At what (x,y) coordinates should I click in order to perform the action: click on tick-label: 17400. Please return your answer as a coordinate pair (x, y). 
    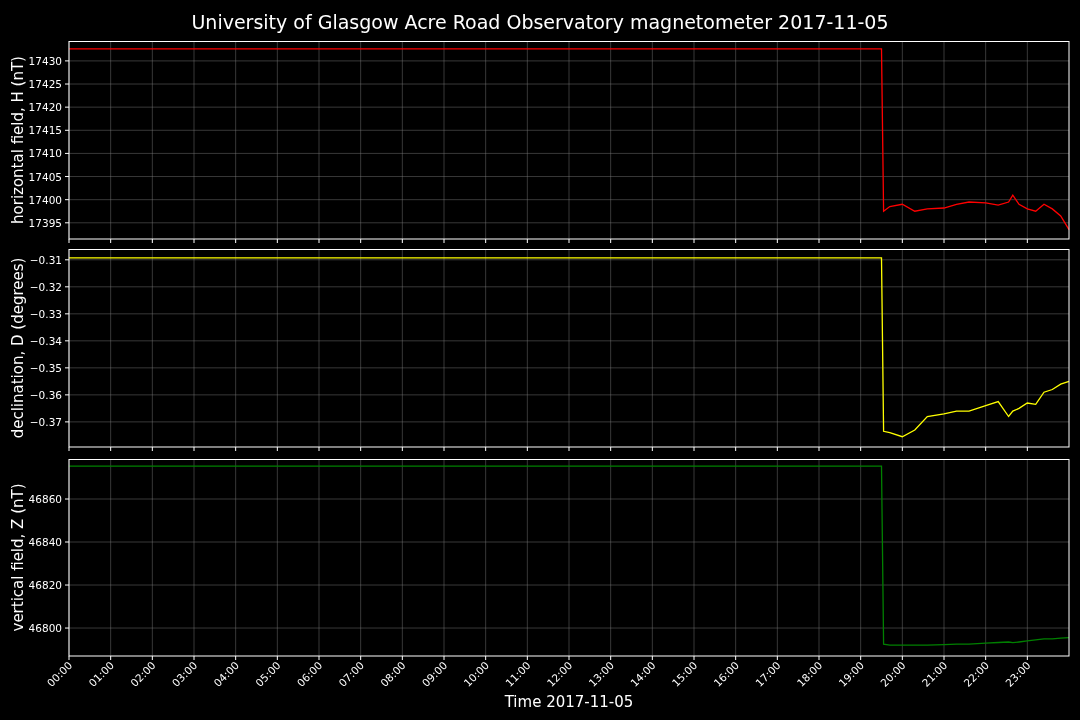
    Looking at the image, I should click on (45, 199).